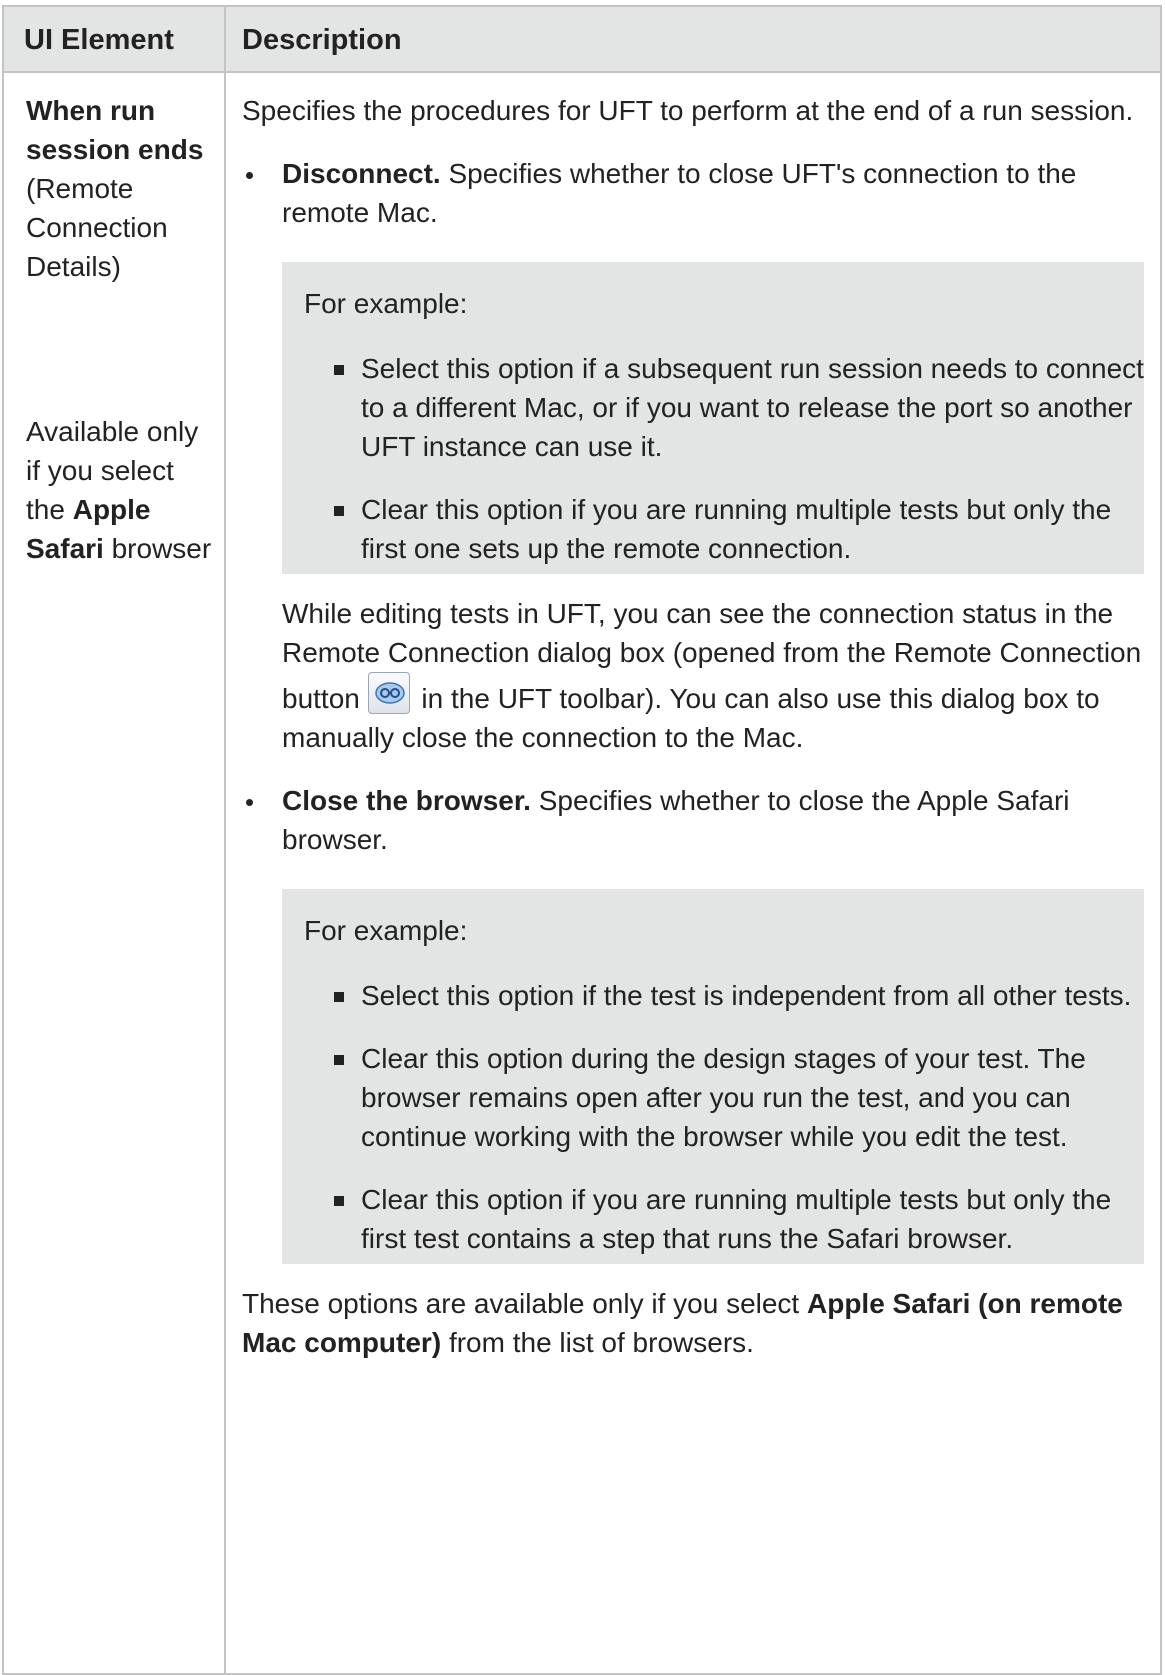  What do you see at coordinates (361, 173) in the screenshot?
I see `disconnect-title: Disconnect.` at bounding box center [361, 173].